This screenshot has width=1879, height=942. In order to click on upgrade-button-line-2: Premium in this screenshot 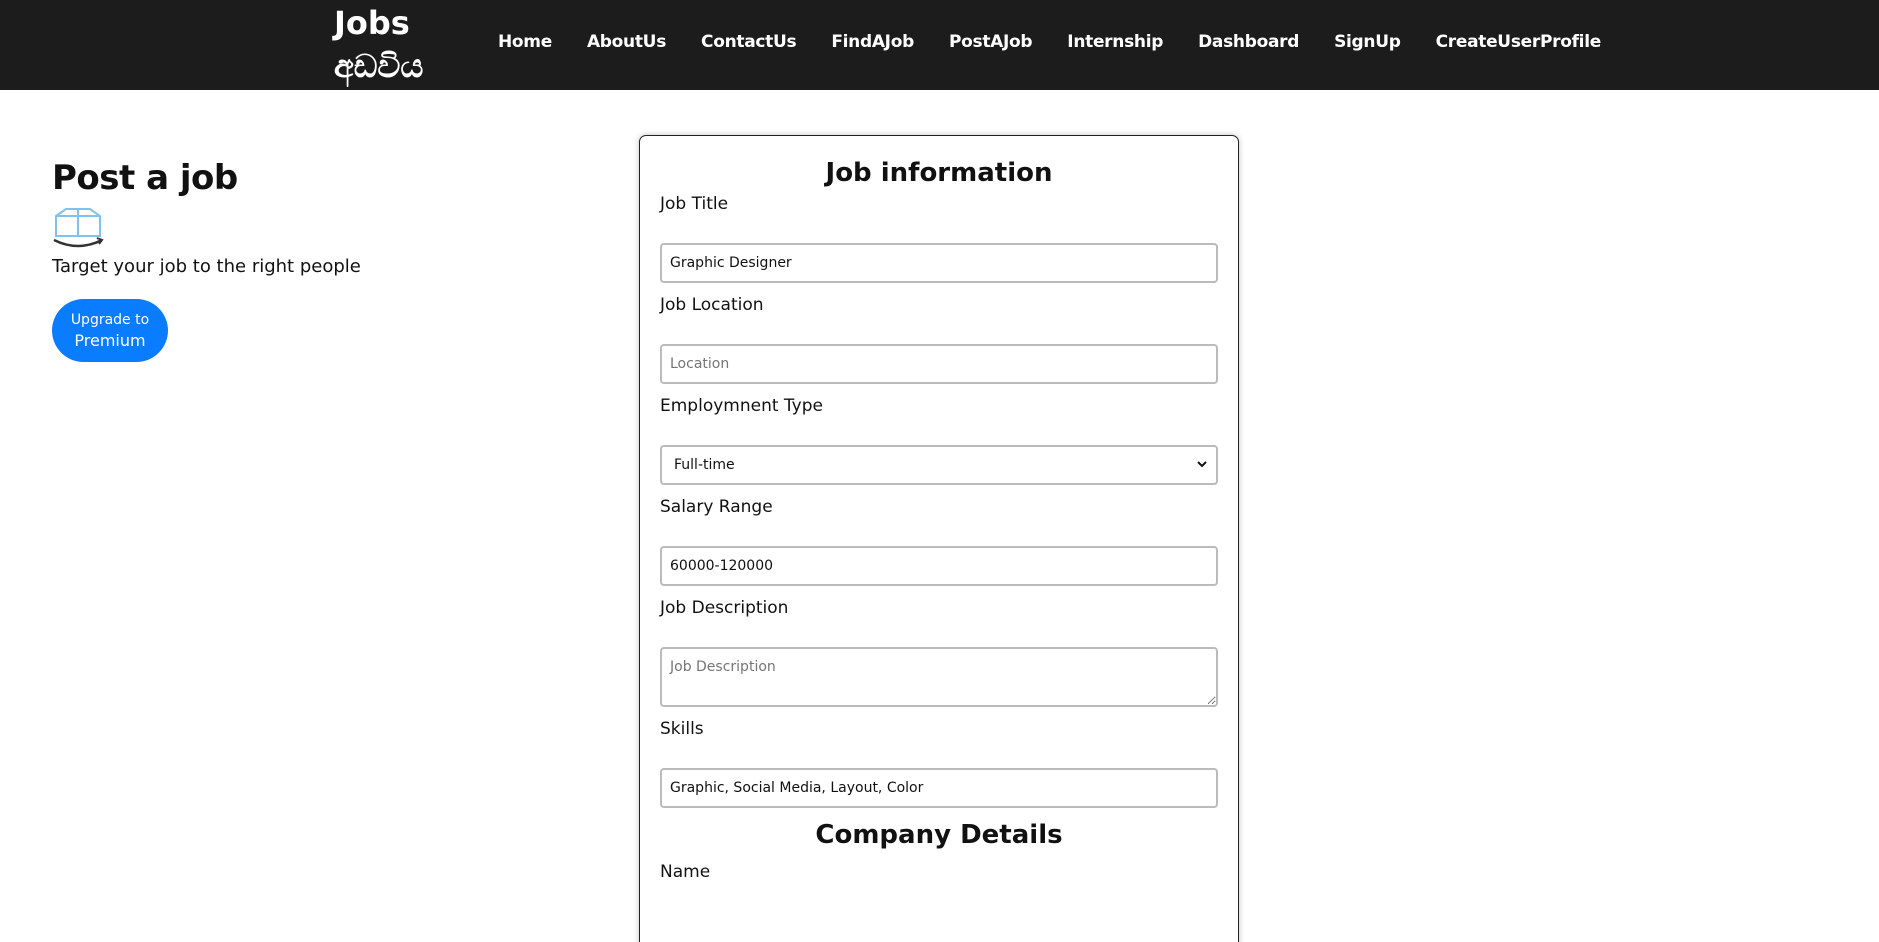, I will do `click(110, 340)`.